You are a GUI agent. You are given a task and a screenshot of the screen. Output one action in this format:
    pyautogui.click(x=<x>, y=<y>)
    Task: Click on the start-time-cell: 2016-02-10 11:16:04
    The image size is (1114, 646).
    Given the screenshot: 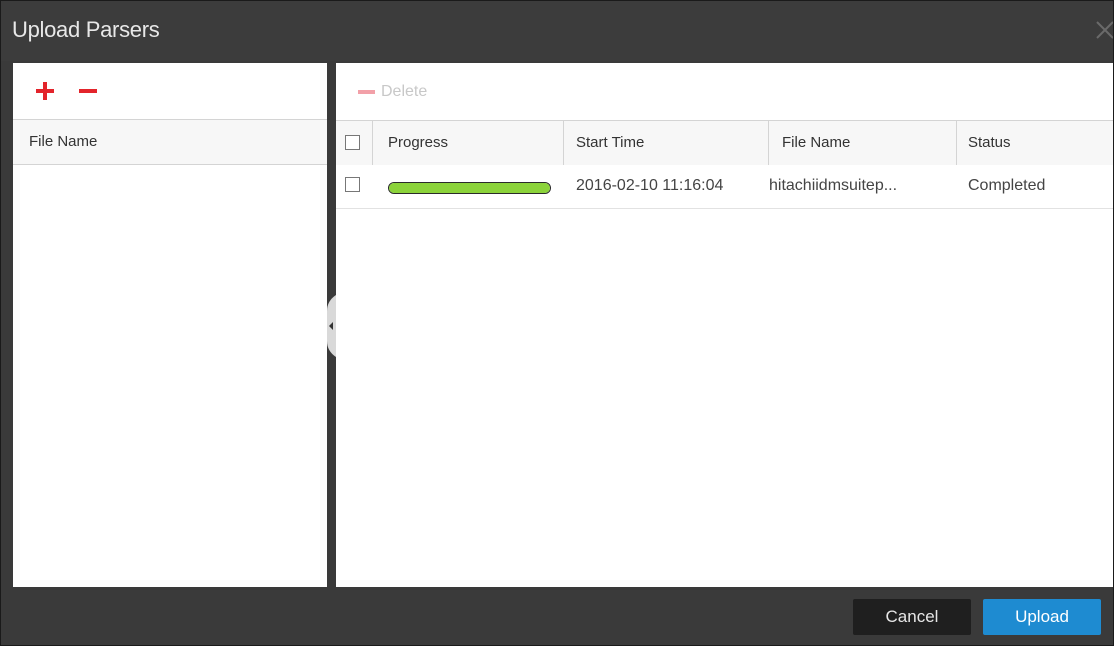 What is the action you would take?
    pyautogui.click(x=650, y=185)
    